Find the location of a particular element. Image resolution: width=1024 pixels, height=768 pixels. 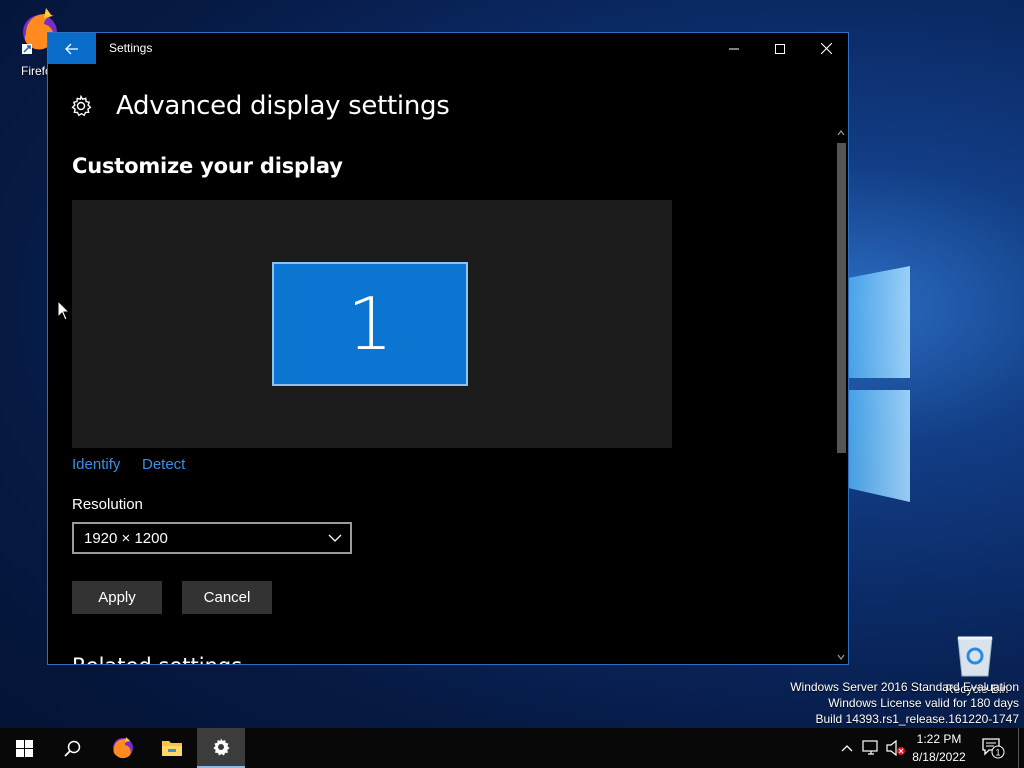

watermark-line: Windows License valid for 180 days is located at coordinates (923, 703).